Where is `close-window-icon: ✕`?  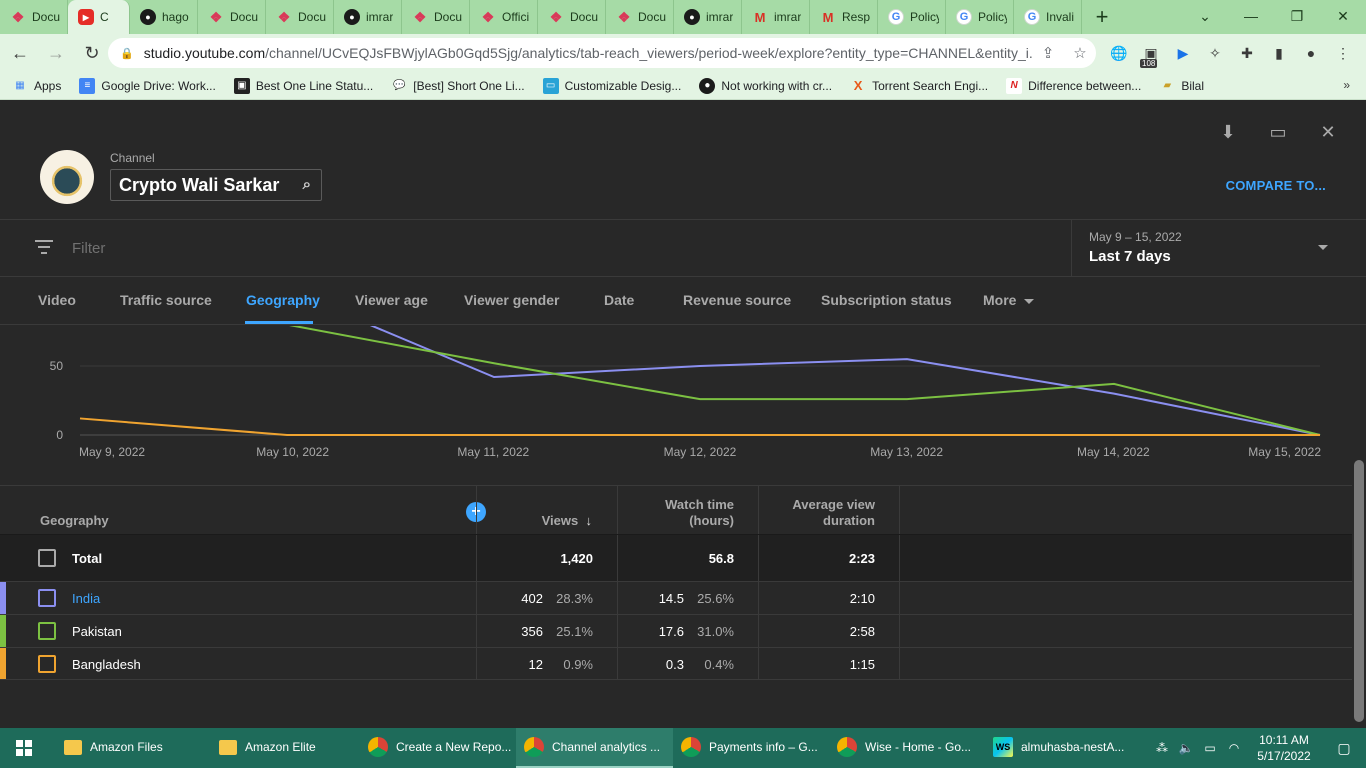
close-window-icon: ✕ is located at coordinates (1343, 16).